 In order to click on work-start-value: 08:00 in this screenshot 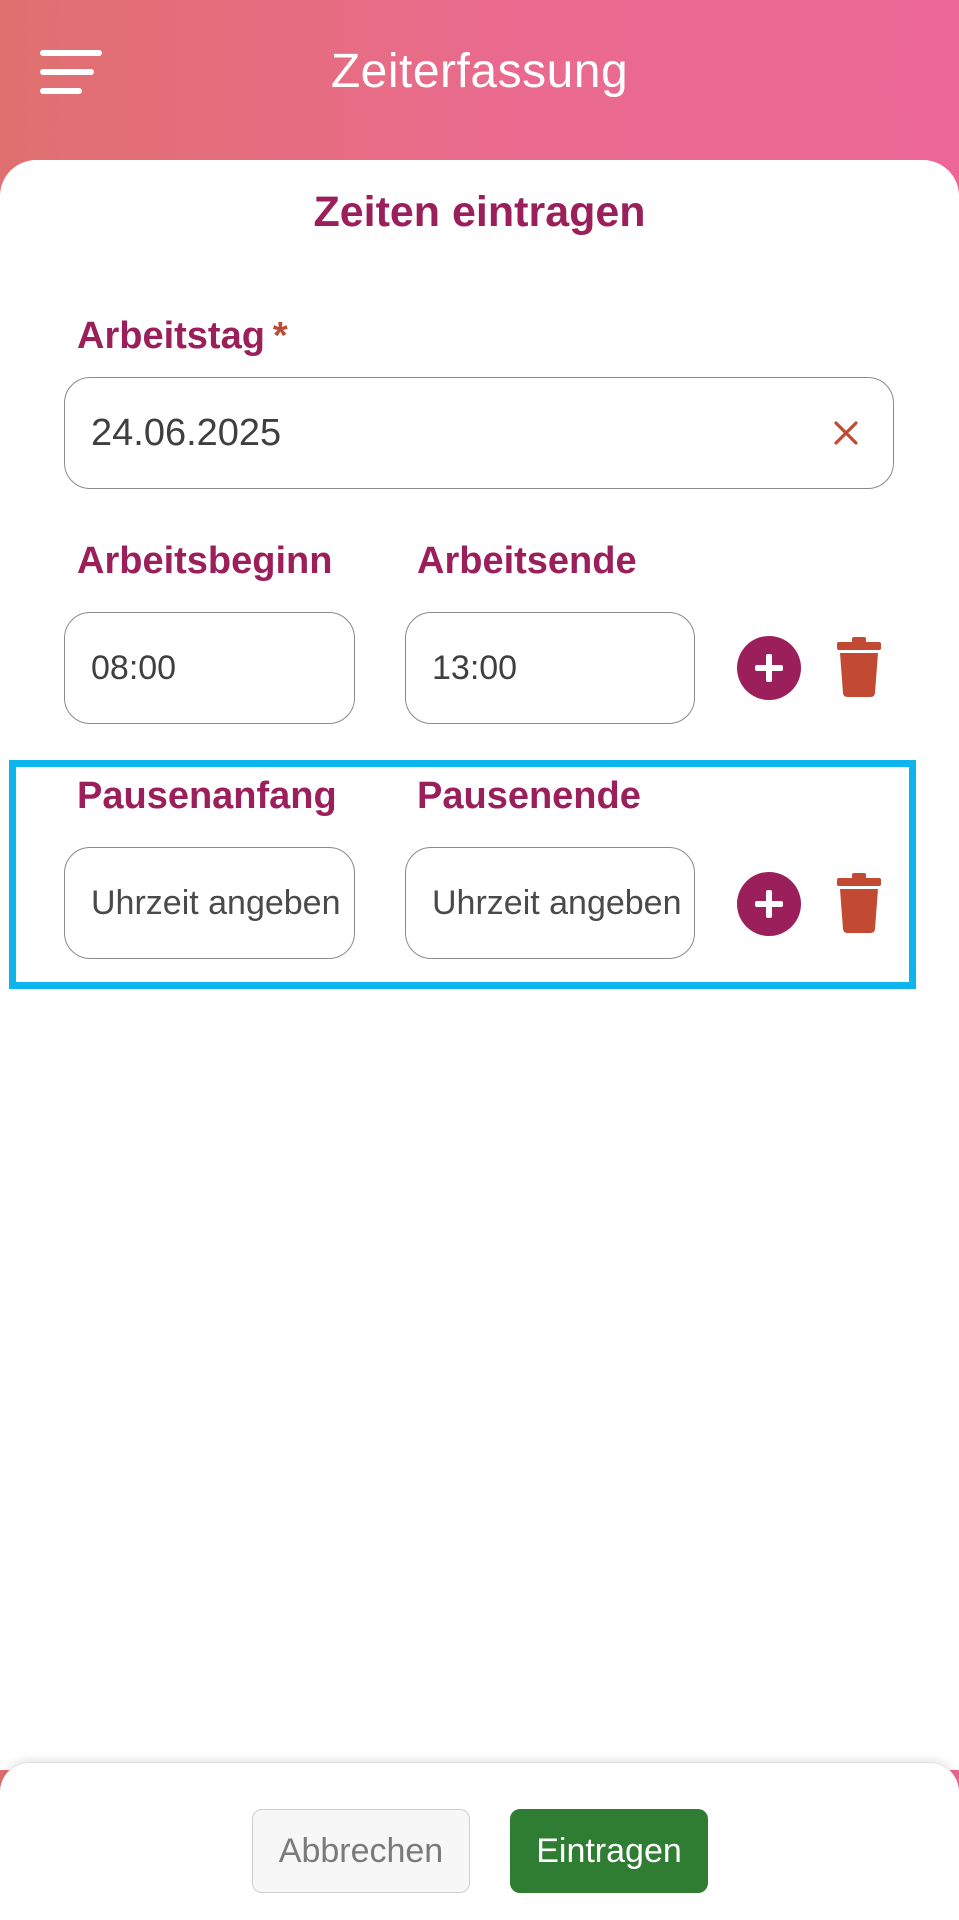, I will do `click(134, 667)`.